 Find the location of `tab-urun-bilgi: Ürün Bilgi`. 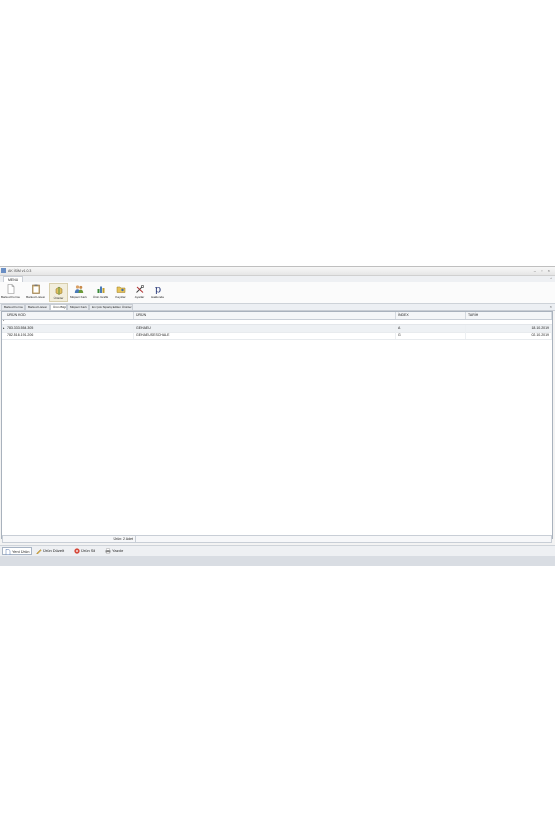

tab-urun-bilgi: Ürün Bilgi is located at coordinates (58, 307).